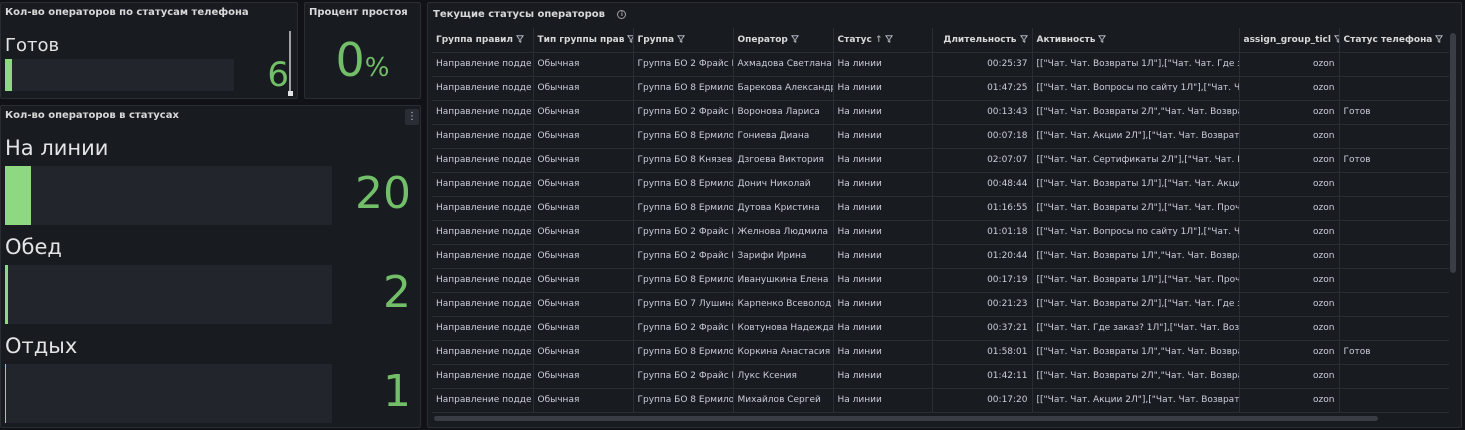 The height and width of the screenshot is (430, 1465). What do you see at coordinates (622, 14) in the screenshot?
I see `info-circle-icon: i` at bounding box center [622, 14].